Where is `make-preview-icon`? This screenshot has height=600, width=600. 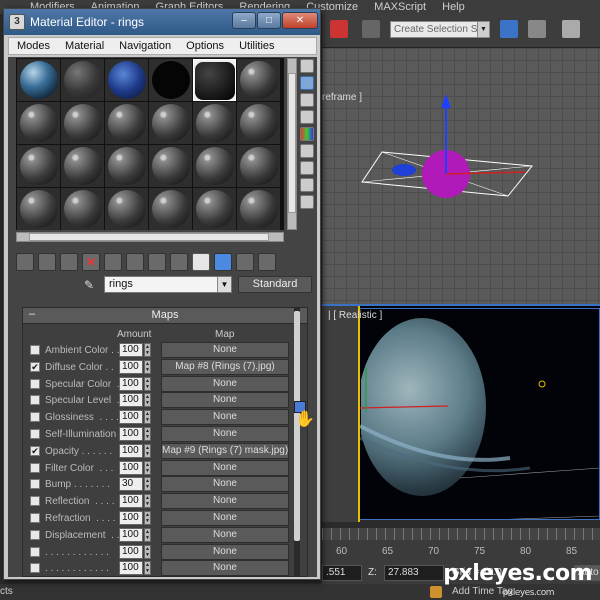
make-preview-icon is located at coordinates (307, 151).